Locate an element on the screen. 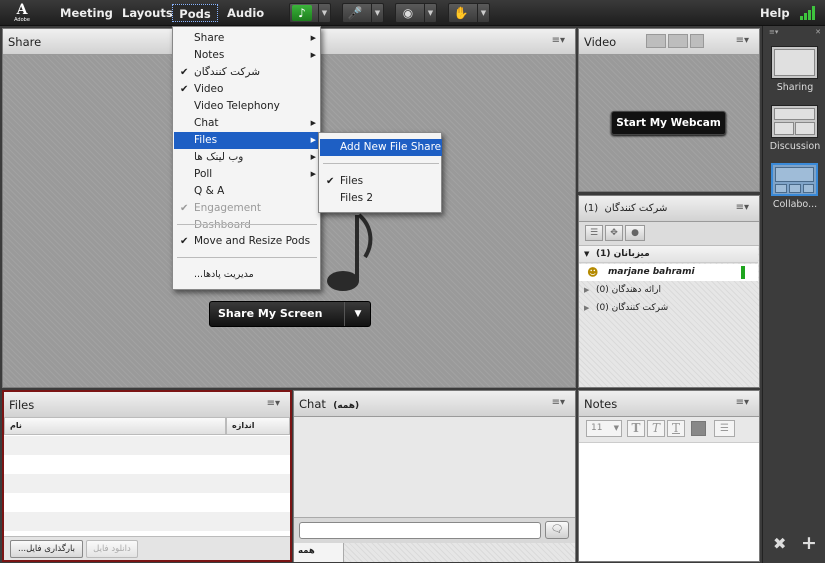 The image size is (825, 563). menu-item-add-file-share: Add New File Share is located at coordinates (381, 147).